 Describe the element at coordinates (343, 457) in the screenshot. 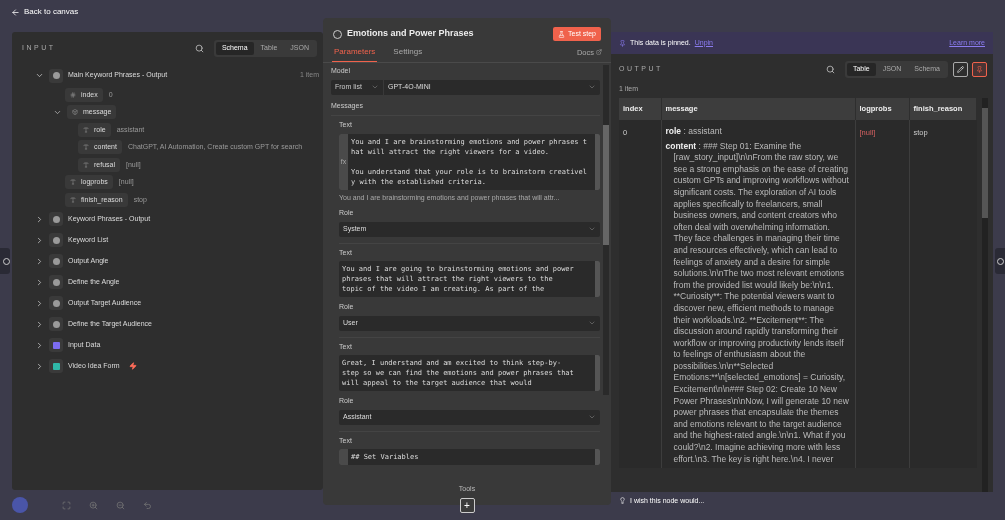

I see `expression-gutter` at that location.